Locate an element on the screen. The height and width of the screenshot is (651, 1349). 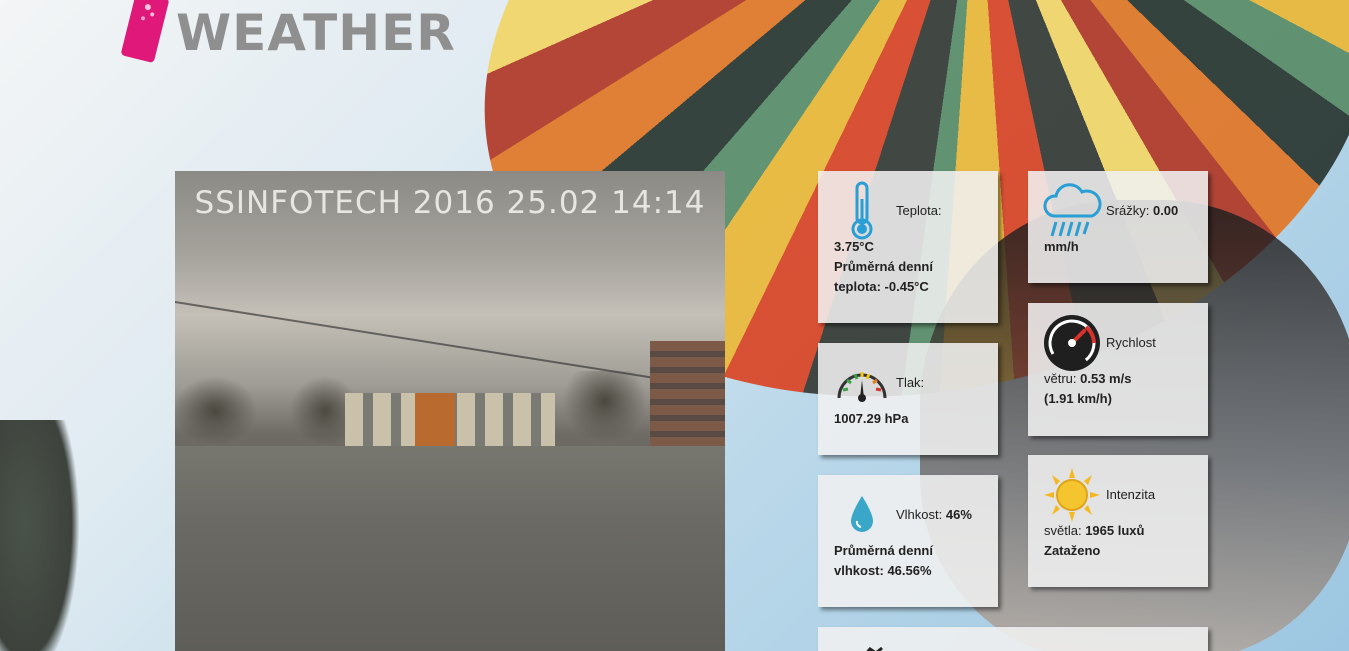
sun-icon is located at coordinates (1072, 495).